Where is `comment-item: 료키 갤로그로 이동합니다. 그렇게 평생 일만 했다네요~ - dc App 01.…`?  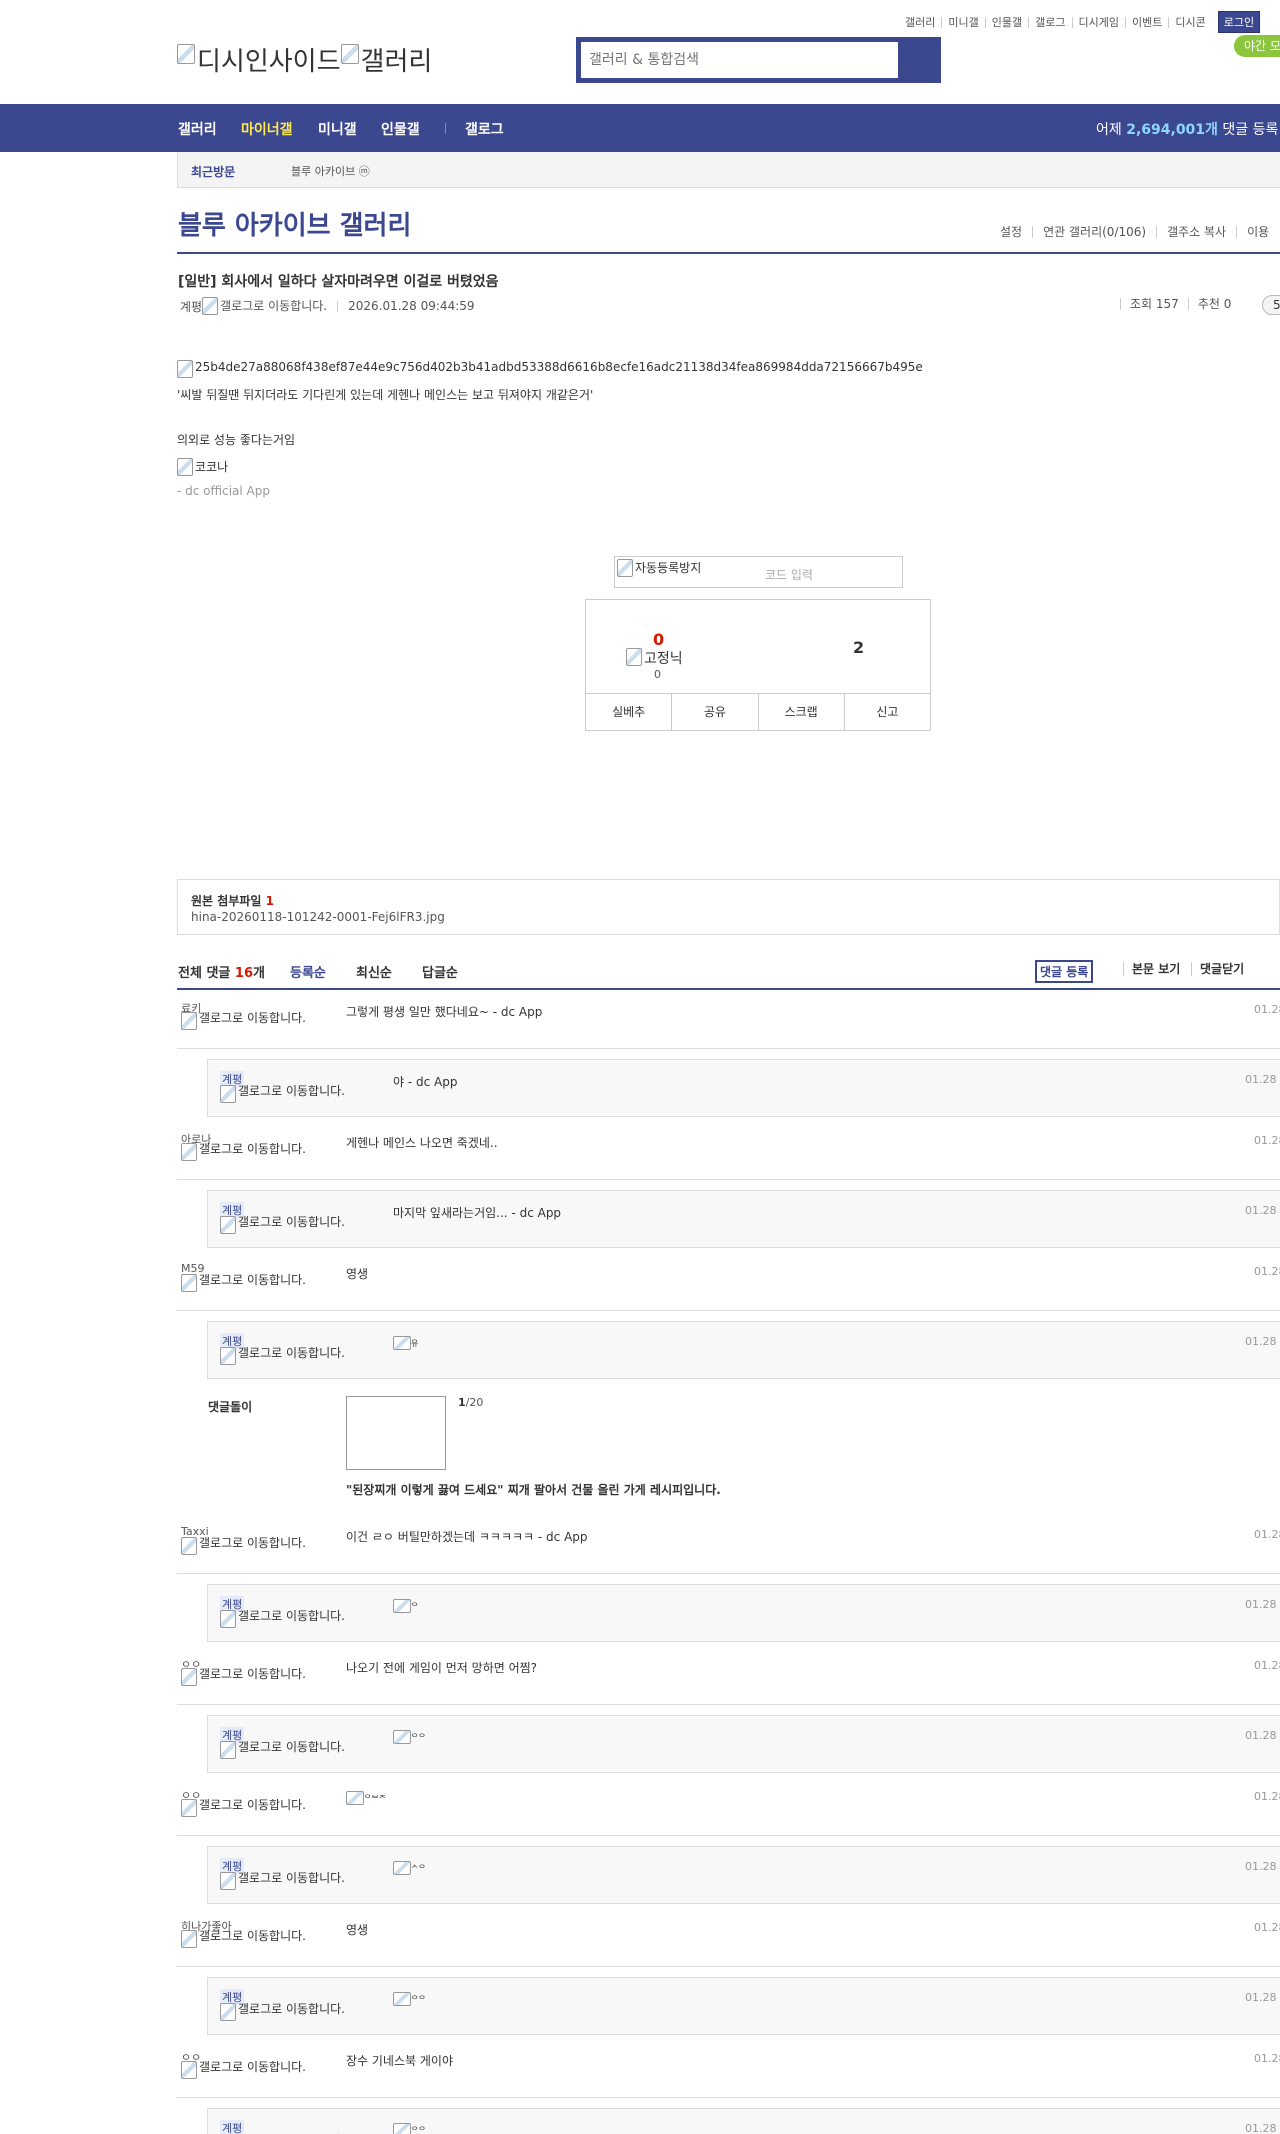
comment-item: 료키 갤로그로 이동합니다. 그렇게 평생 일만 했다네요~ - dc App 01.… is located at coordinates (728, 1019).